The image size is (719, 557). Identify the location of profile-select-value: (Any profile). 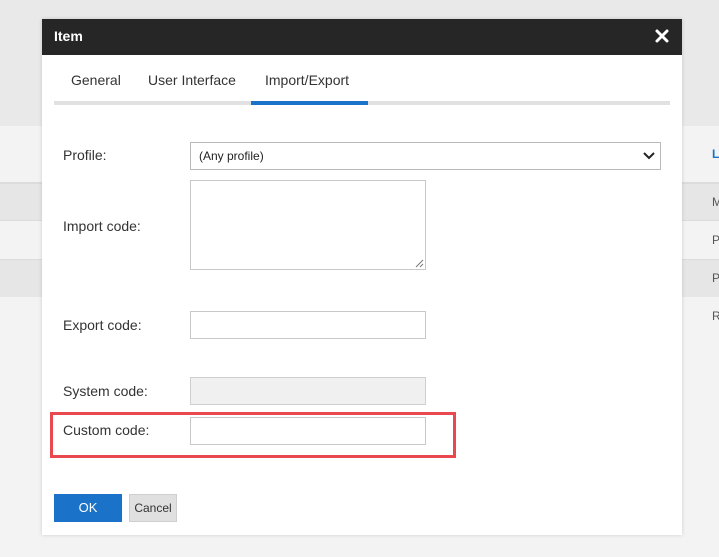
(231, 156).